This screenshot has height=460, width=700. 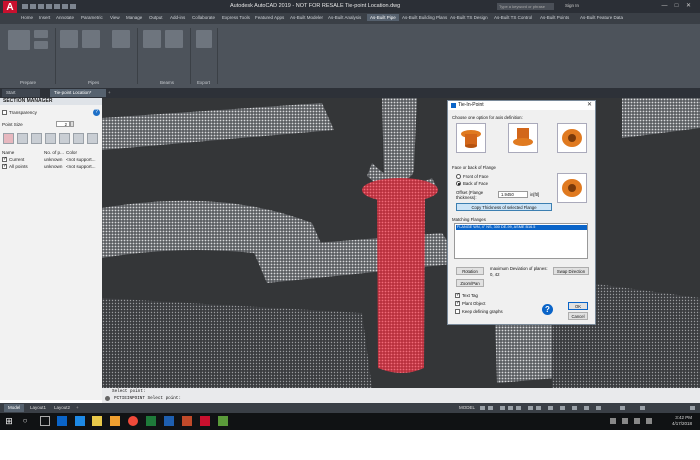 I want to click on close-button: ✕, so click(x=688, y=6).